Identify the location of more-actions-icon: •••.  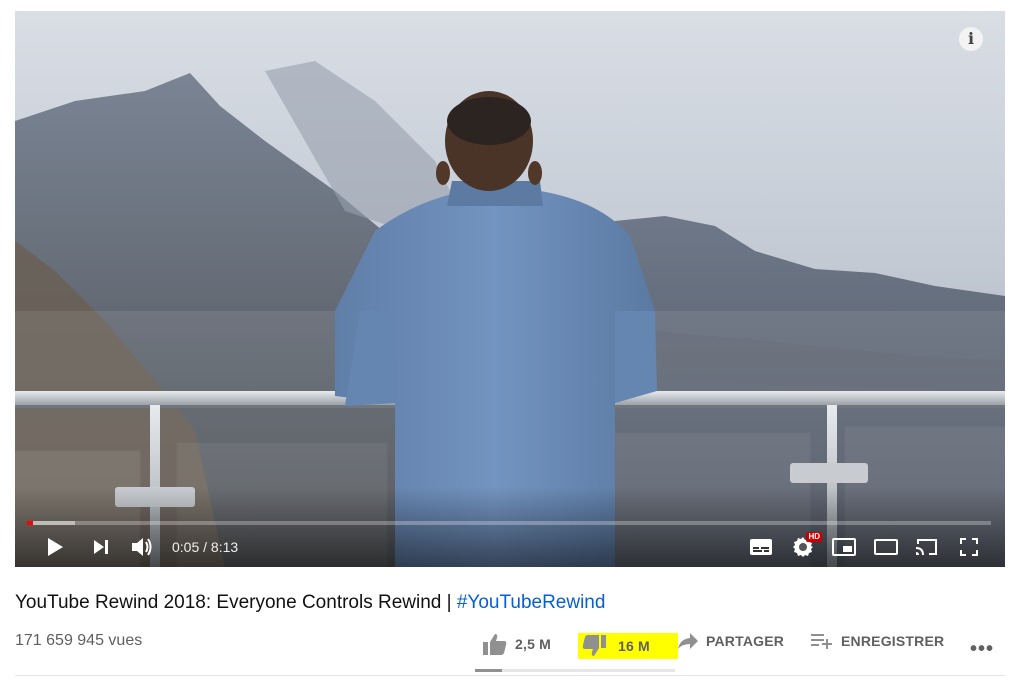
(982, 649).